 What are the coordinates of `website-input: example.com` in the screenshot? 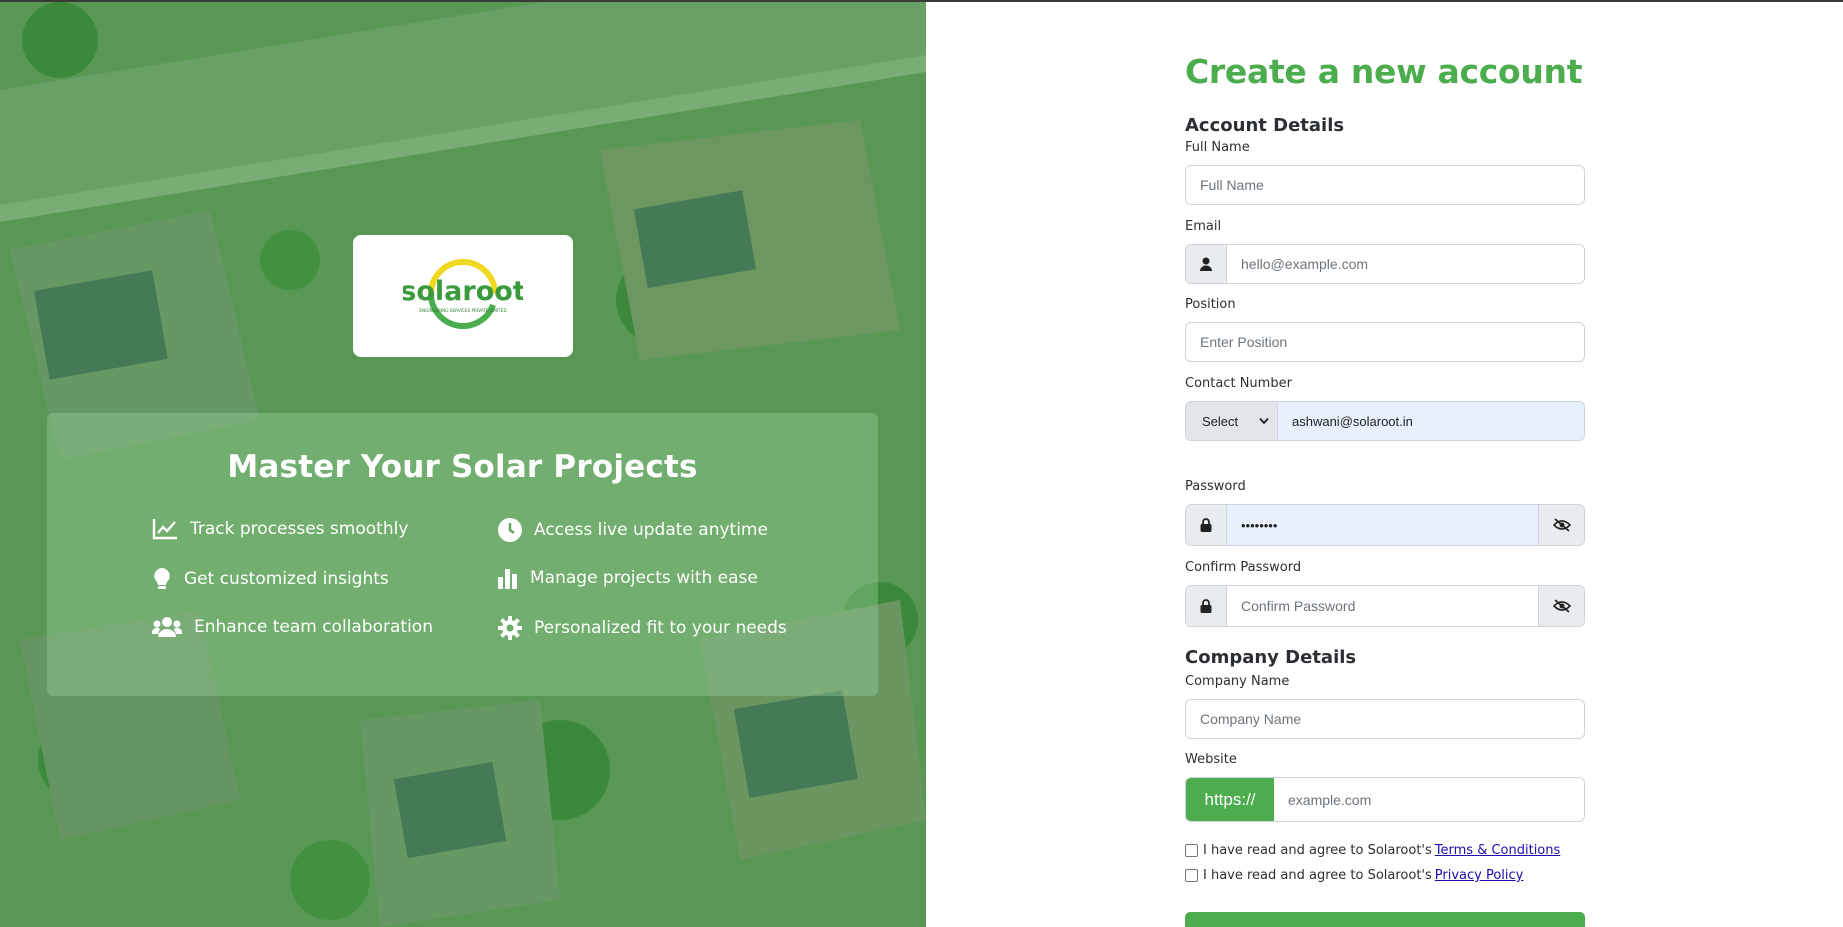 It's located at (1429, 799).